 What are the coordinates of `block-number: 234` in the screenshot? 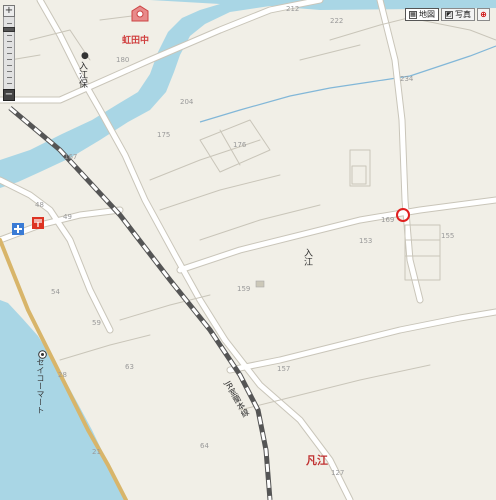 It's located at (407, 79).